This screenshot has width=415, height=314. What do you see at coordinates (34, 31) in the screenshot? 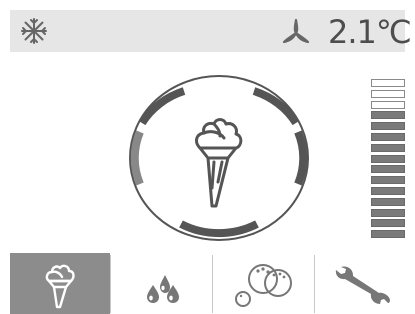
I see `snowflake-icon` at bounding box center [34, 31].